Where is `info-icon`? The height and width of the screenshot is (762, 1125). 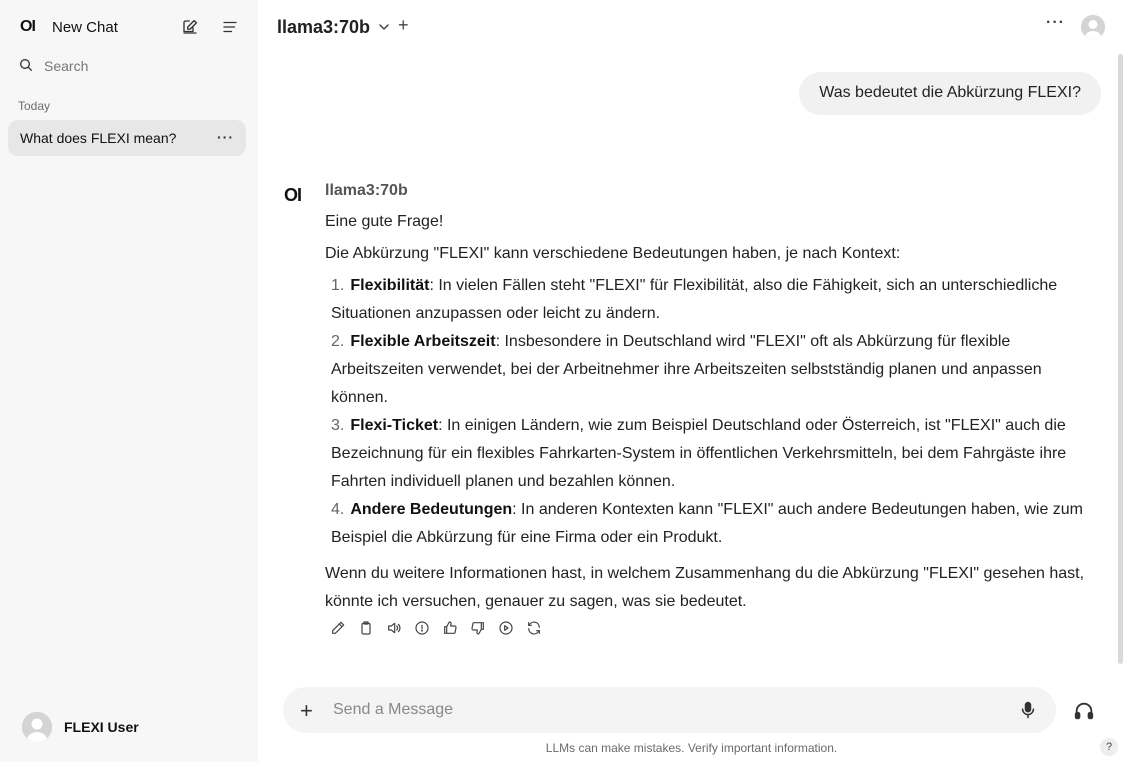
info-icon is located at coordinates (423, 629).